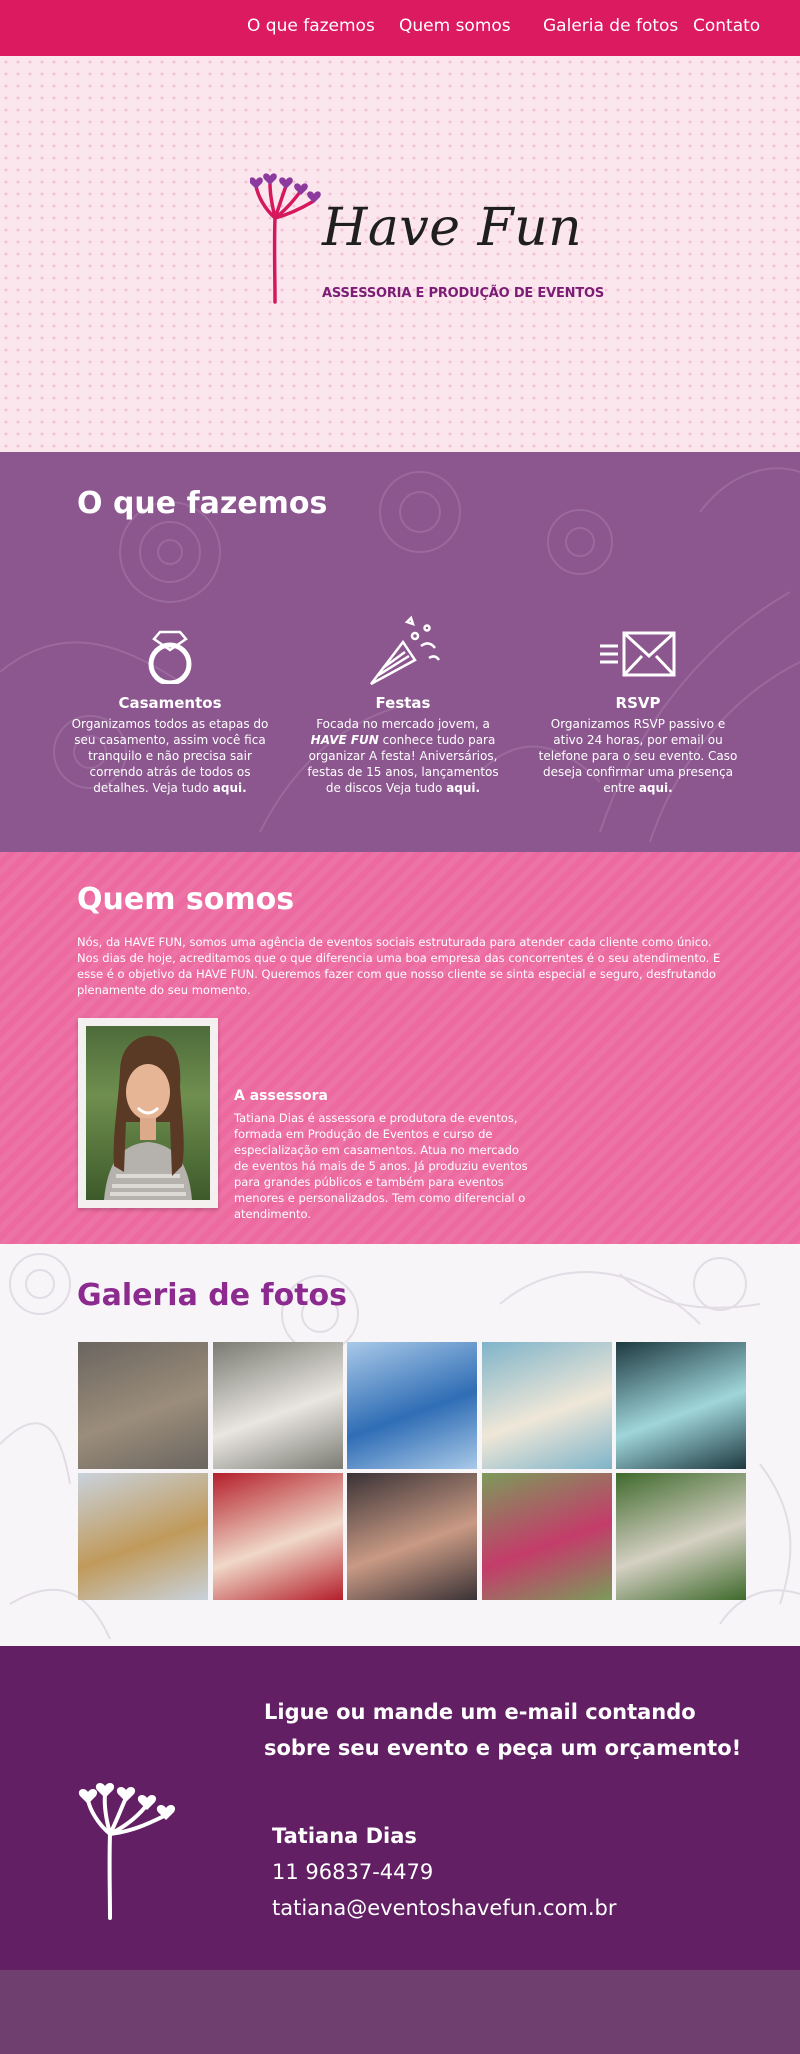 The image size is (800, 2054). What do you see at coordinates (352, 1872) in the screenshot?
I see `contact-phone: 11 96837-4479` at bounding box center [352, 1872].